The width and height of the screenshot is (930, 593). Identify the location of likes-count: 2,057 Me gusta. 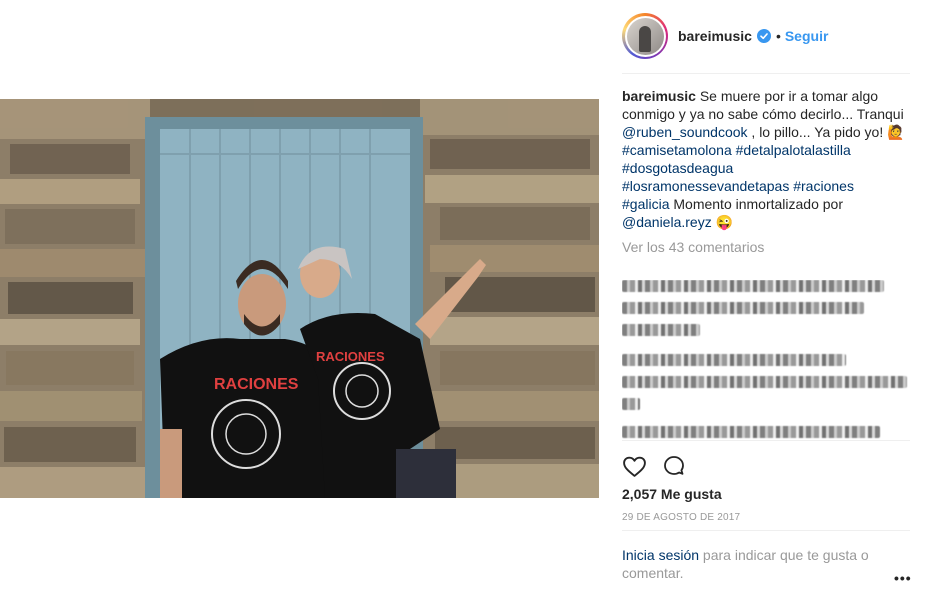
(672, 494).